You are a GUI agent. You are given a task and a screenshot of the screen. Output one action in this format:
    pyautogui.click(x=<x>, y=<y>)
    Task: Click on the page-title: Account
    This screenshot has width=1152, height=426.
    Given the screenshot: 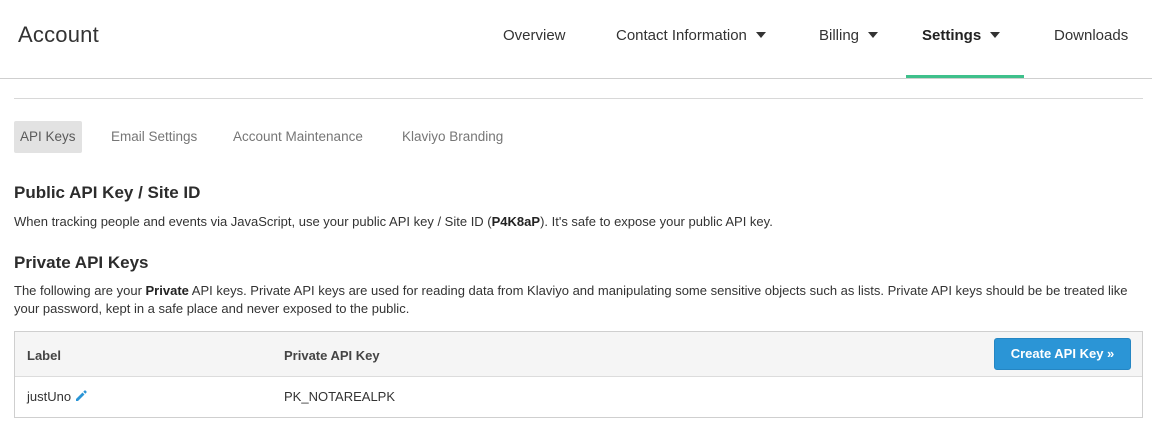 What is the action you would take?
    pyautogui.click(x=58, y=34)
    